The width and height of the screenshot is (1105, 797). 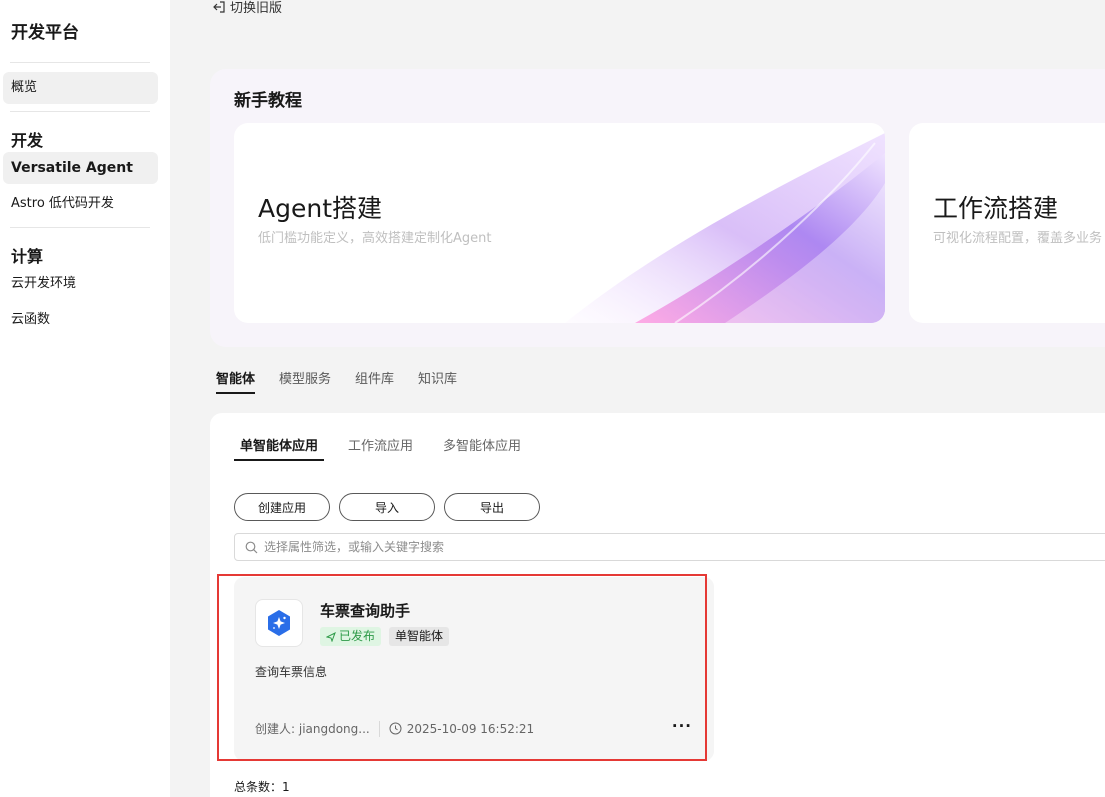 What do you see at coordinates (80, 168) in the screenshot?
I see `sidebar-item-versatile-agent: Versatile Agent` at bounding box center [80, 168].